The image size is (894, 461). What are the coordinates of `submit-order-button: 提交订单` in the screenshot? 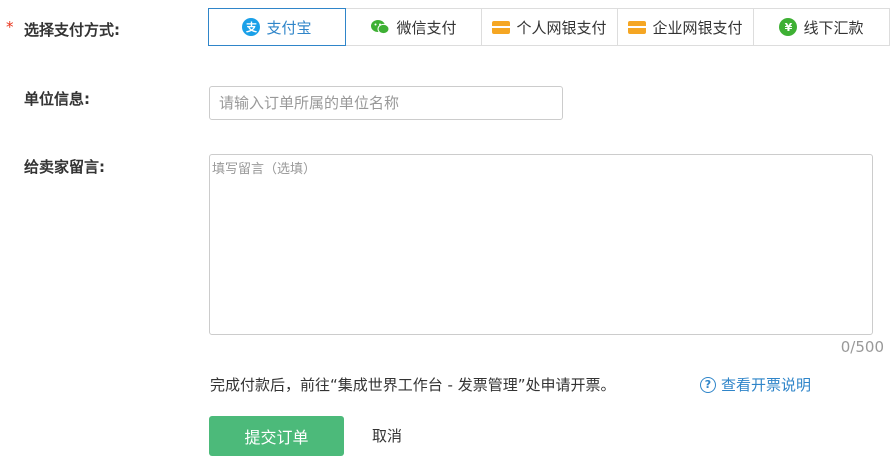 It's located at (276, 436).